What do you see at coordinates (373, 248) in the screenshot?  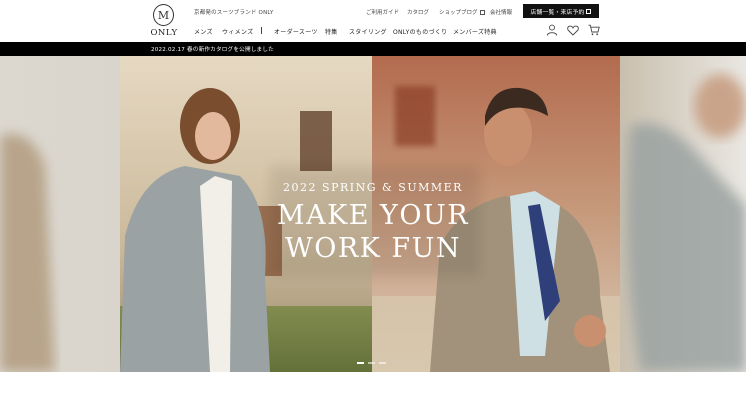 I see `hero-headline-line2: WORK FUN` at bounding box center [373, 248].